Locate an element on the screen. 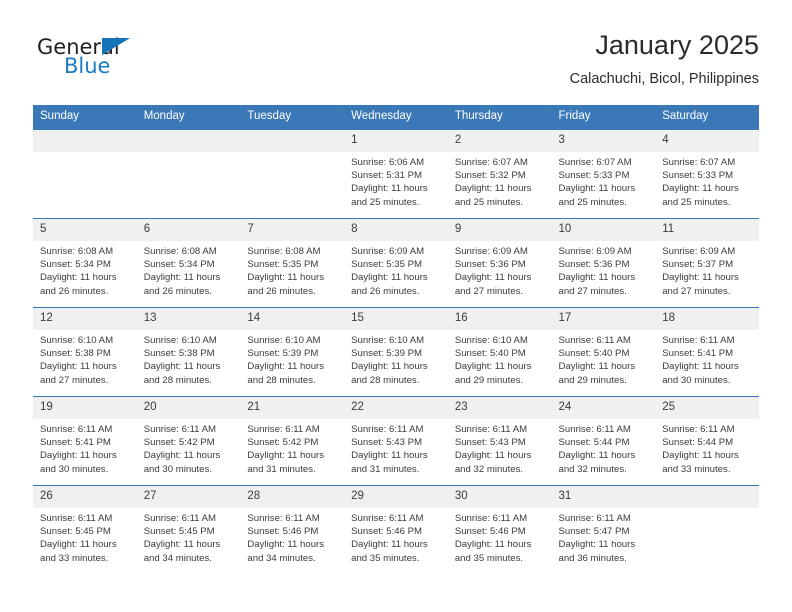 The image size is (792, 612). weekday-header-saturday: Saturday is located at coordinates (707, 117).